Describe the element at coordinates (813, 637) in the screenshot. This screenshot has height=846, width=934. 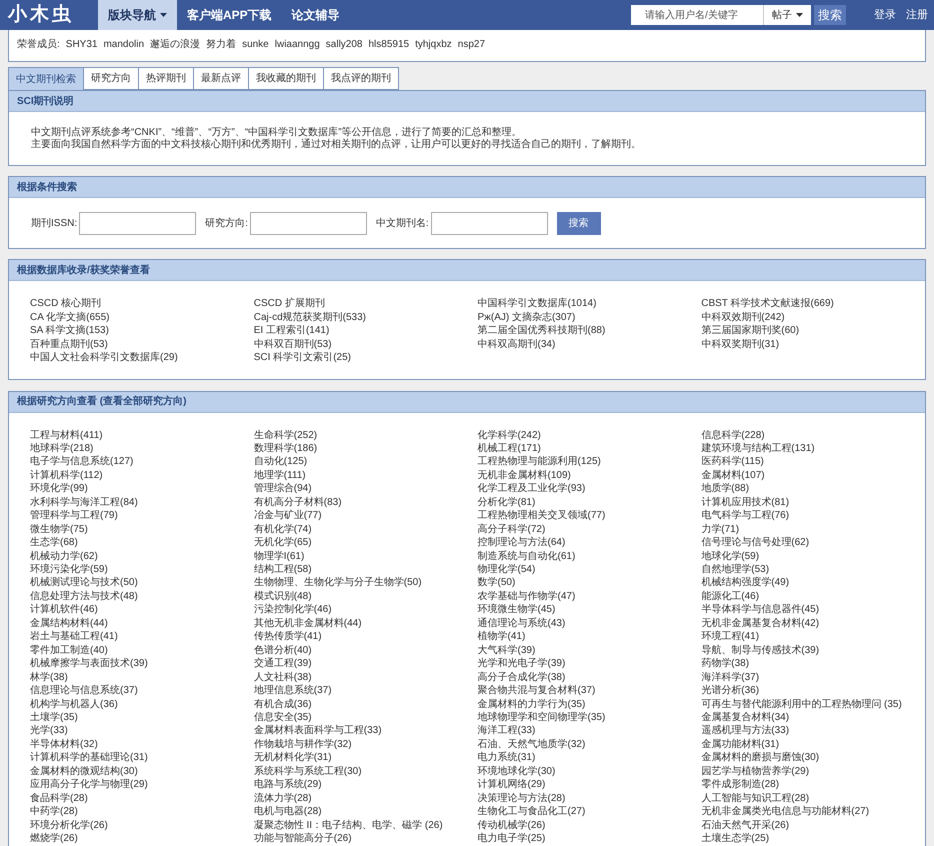
I see `research-link: 环境工程(41)` at that location.